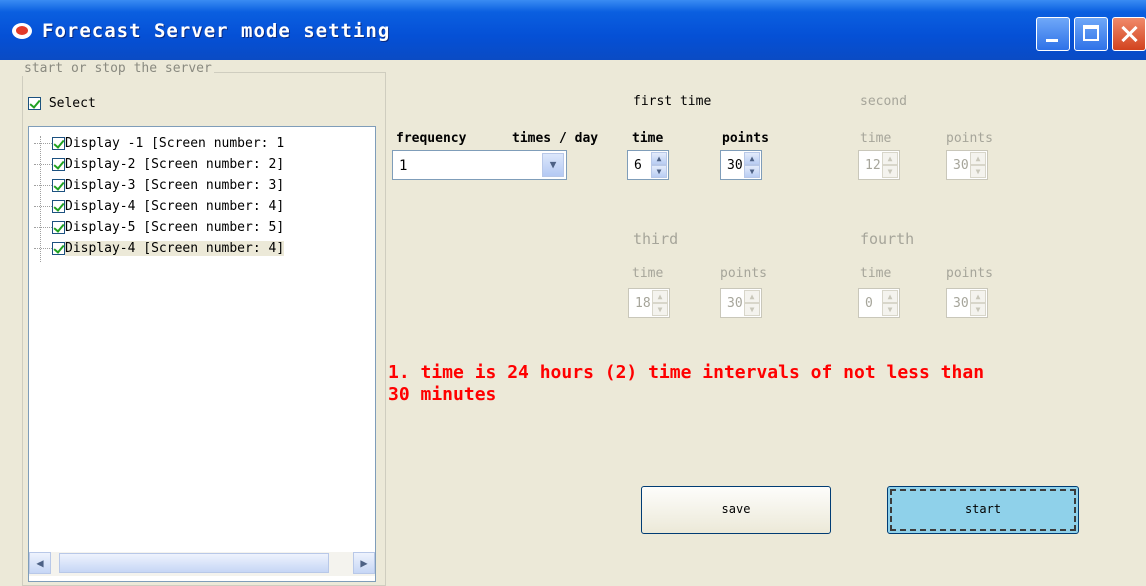  I want to click on first-points-value: 30, so click(735, 165).